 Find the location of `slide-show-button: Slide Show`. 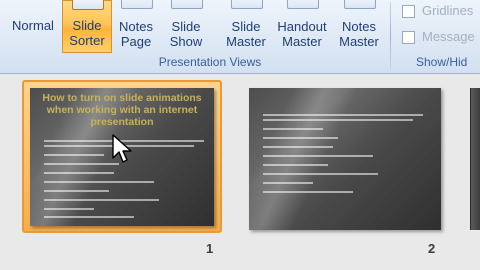

slide-show-button: Slide Show is located at coordinates (186, 26).